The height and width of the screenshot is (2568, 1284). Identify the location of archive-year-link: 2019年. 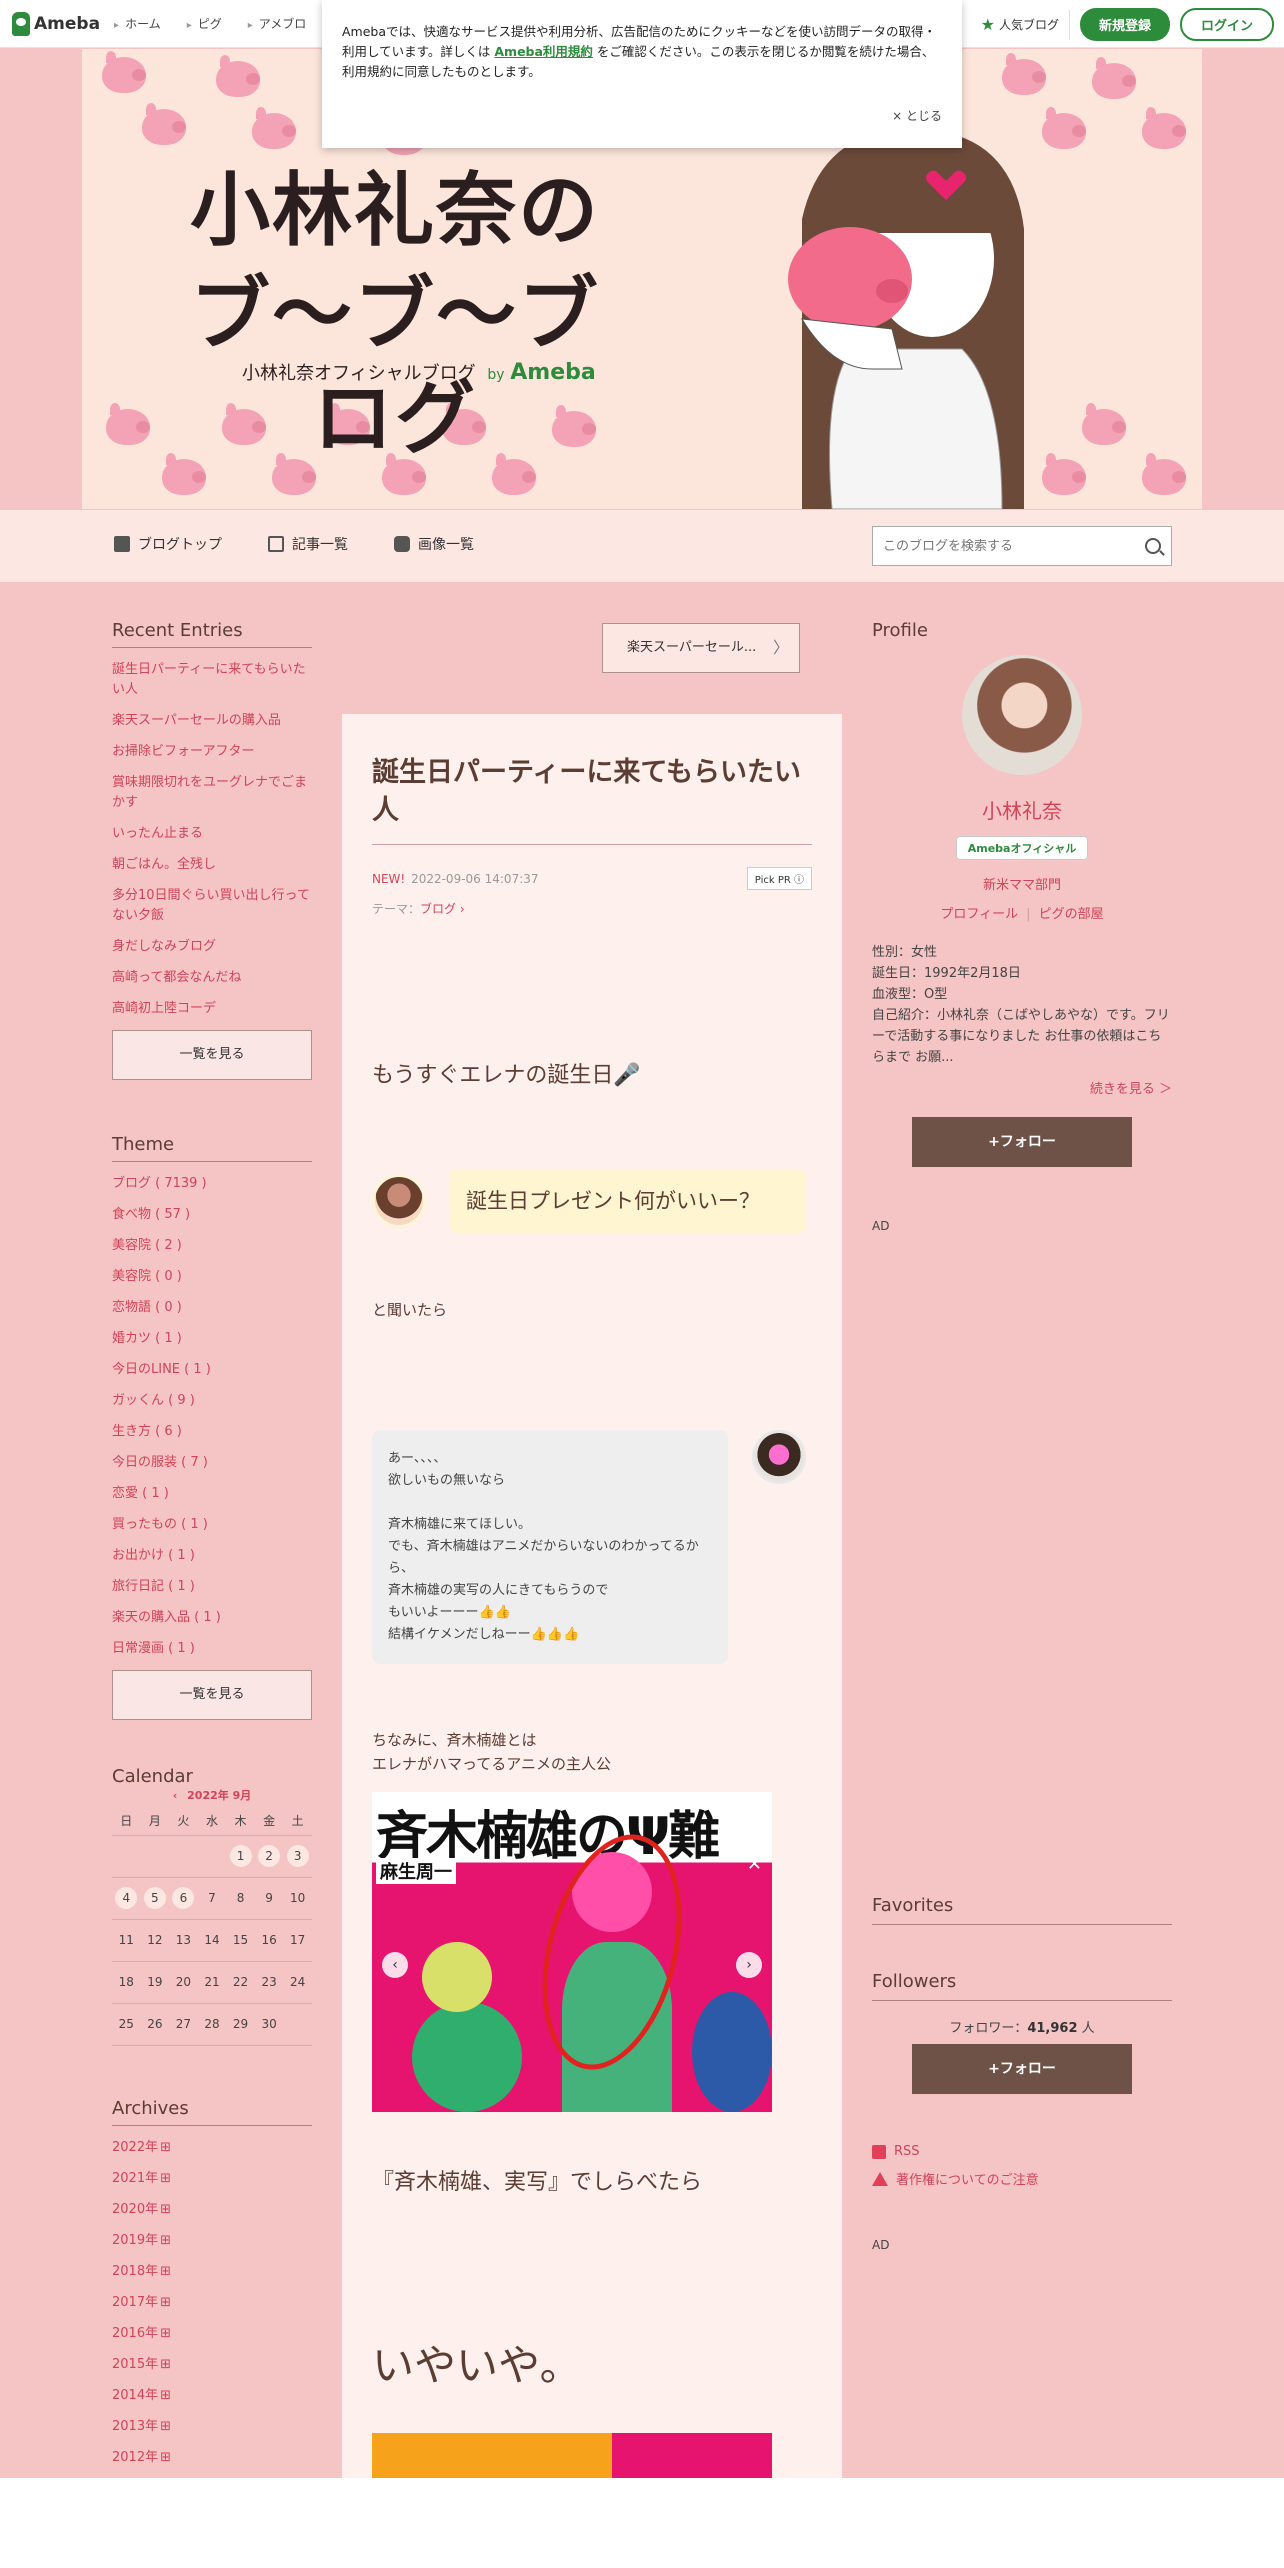
(212, 2241).